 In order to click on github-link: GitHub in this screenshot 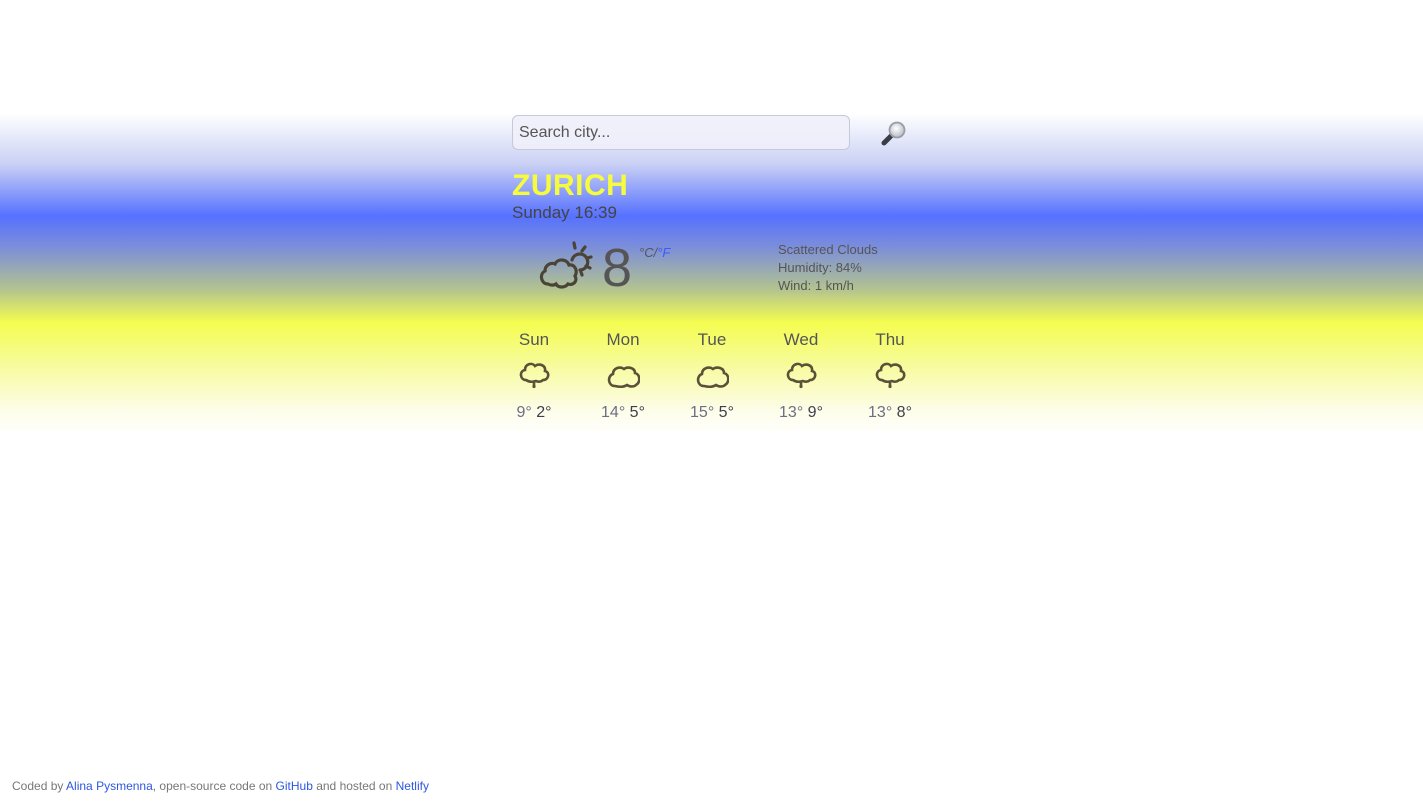, I will do `click(294, 786)`.